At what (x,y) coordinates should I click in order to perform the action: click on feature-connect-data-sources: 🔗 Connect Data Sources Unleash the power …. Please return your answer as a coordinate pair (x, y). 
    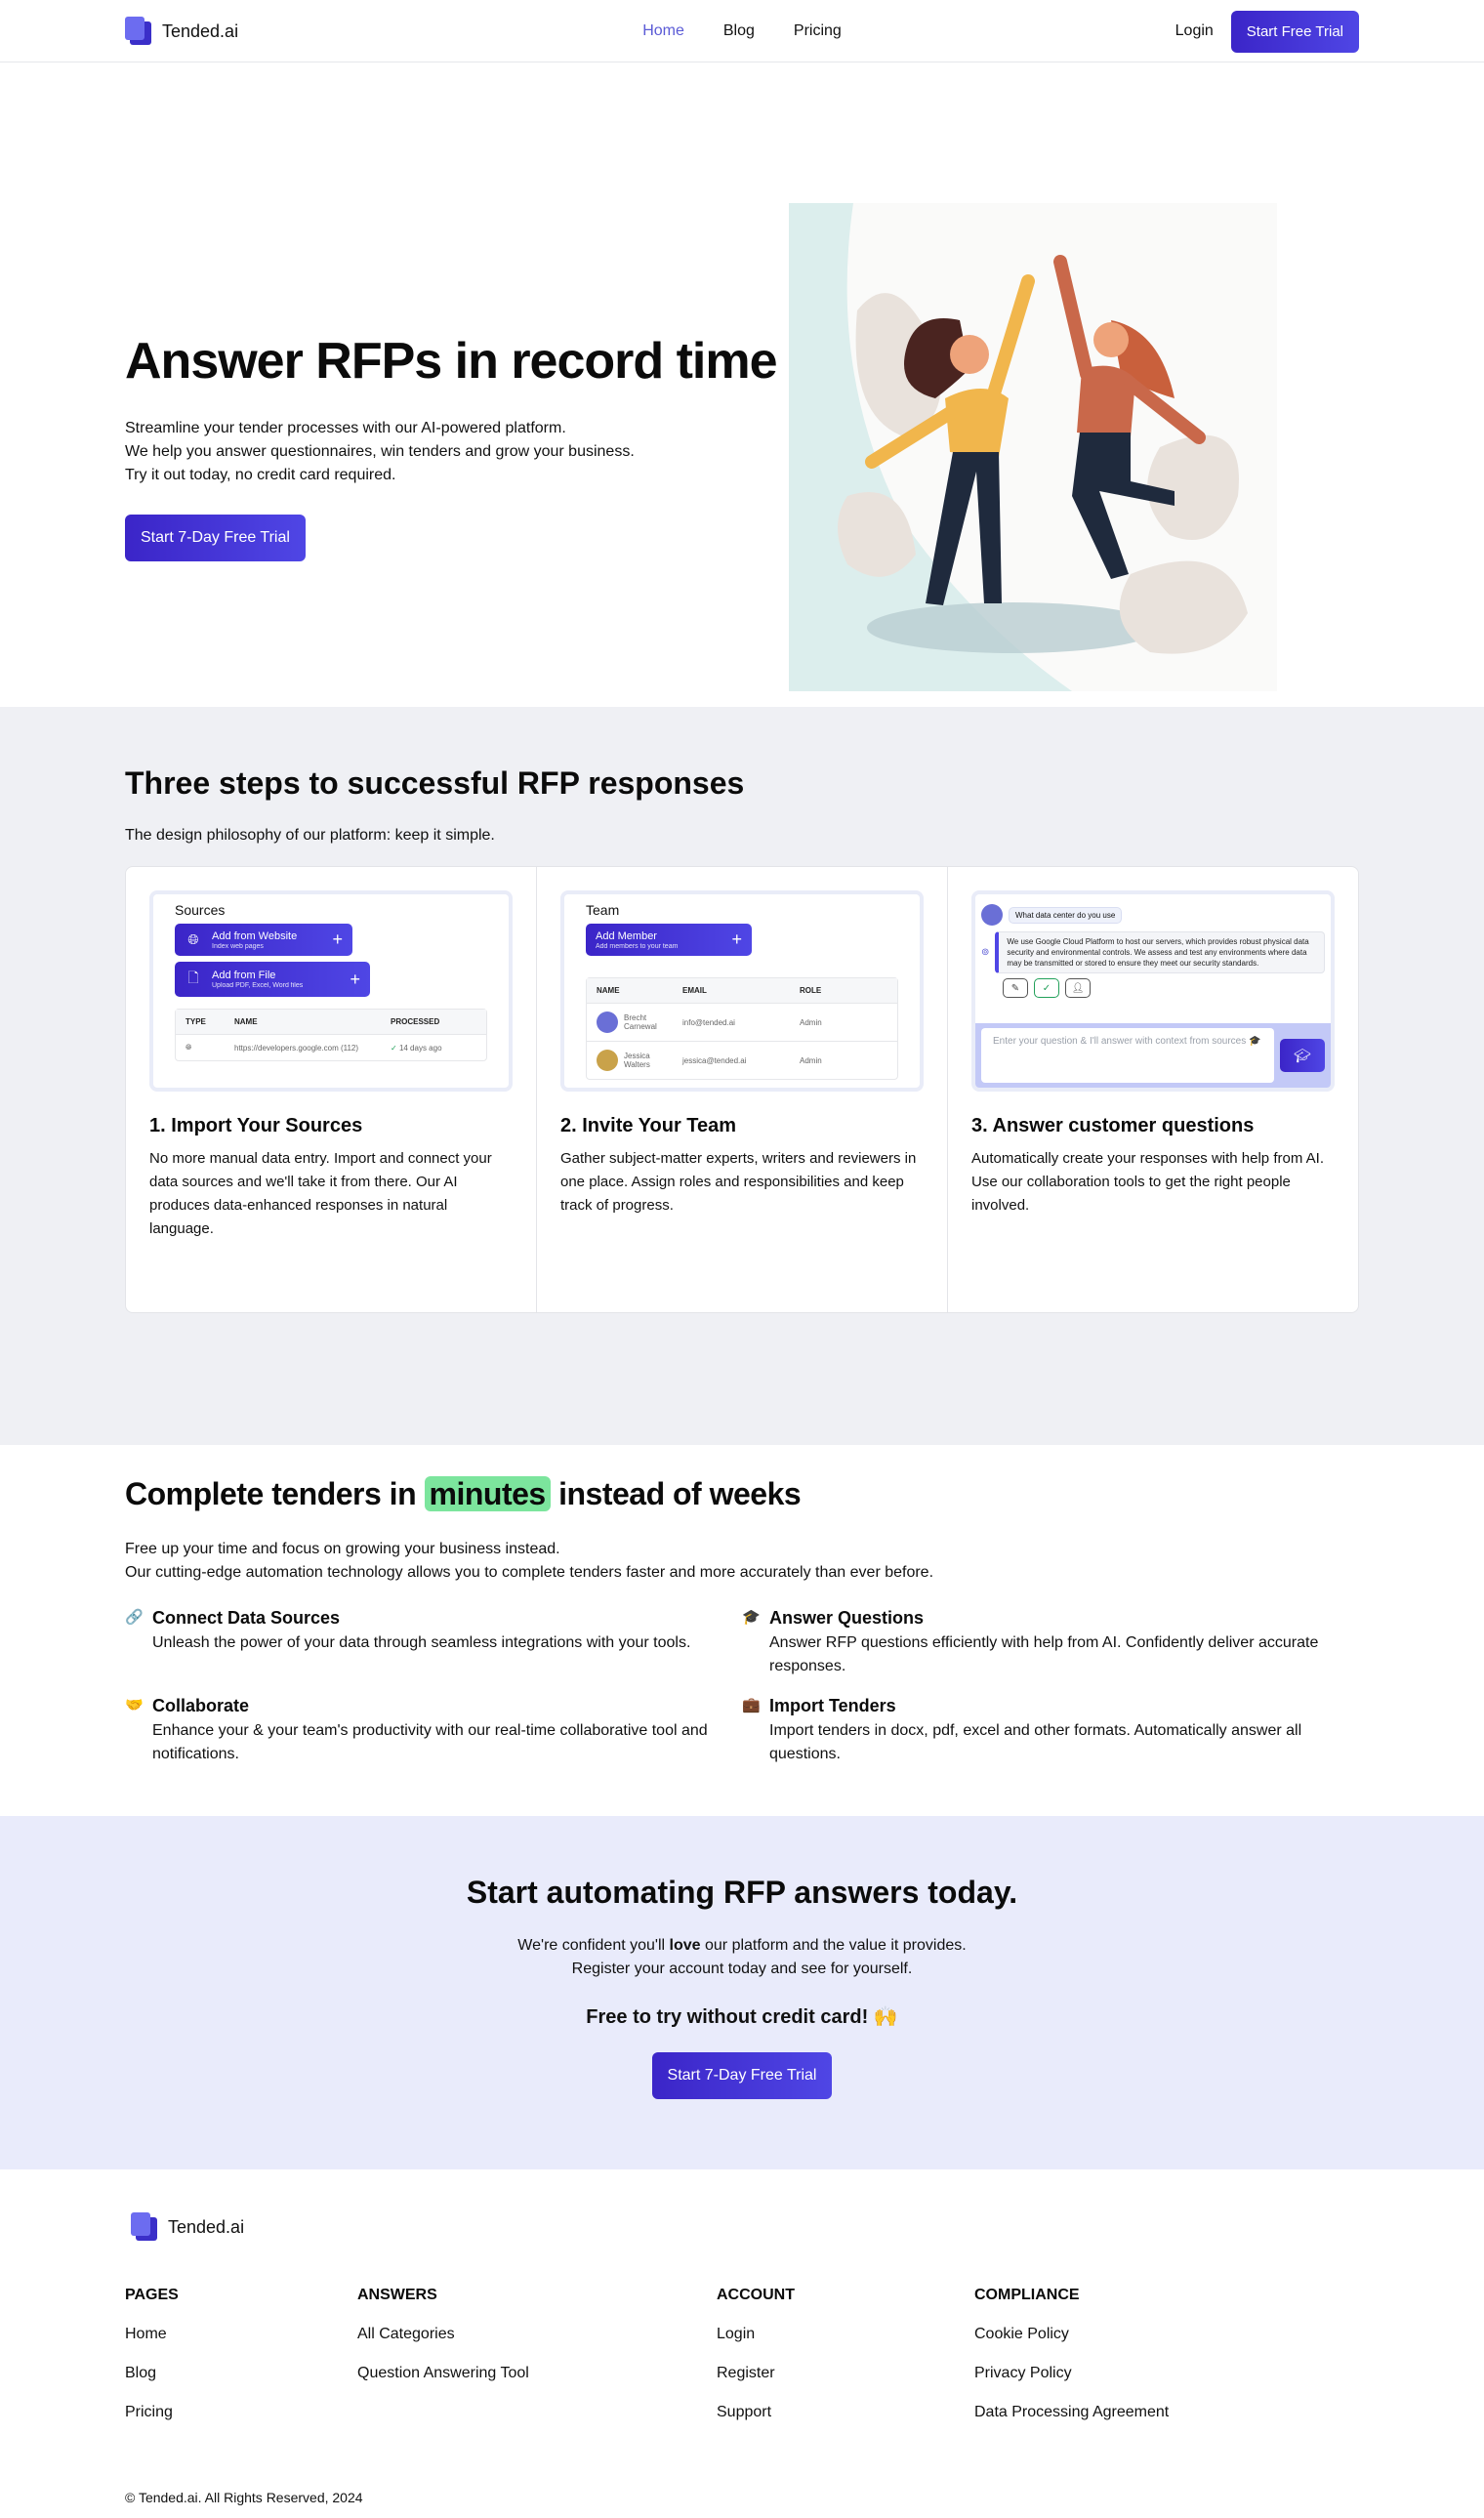
    Looking at the image, I should click on (434, 1642).